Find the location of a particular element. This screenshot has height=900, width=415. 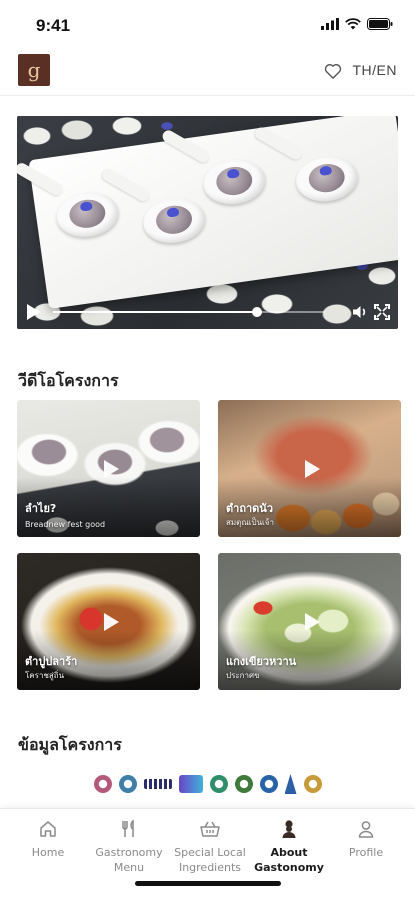

partner-seal-2-icon is located at coordinates (127, 784).